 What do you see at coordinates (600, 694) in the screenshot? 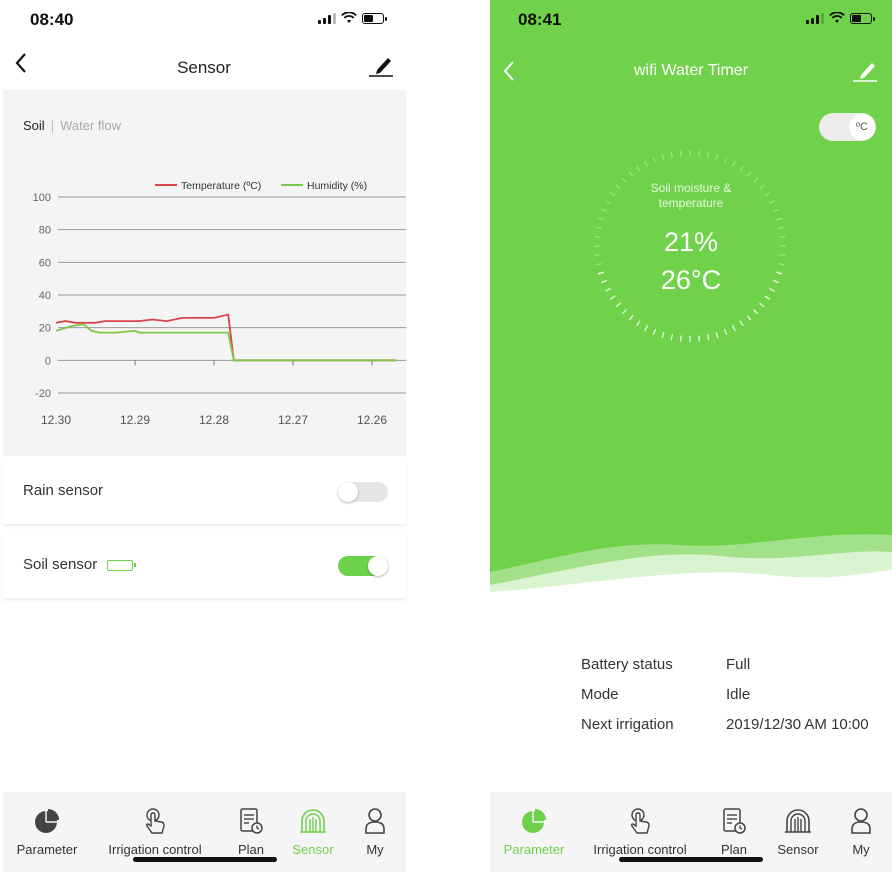
I see `mode-label: Mode` at bounding box center [600, 694].